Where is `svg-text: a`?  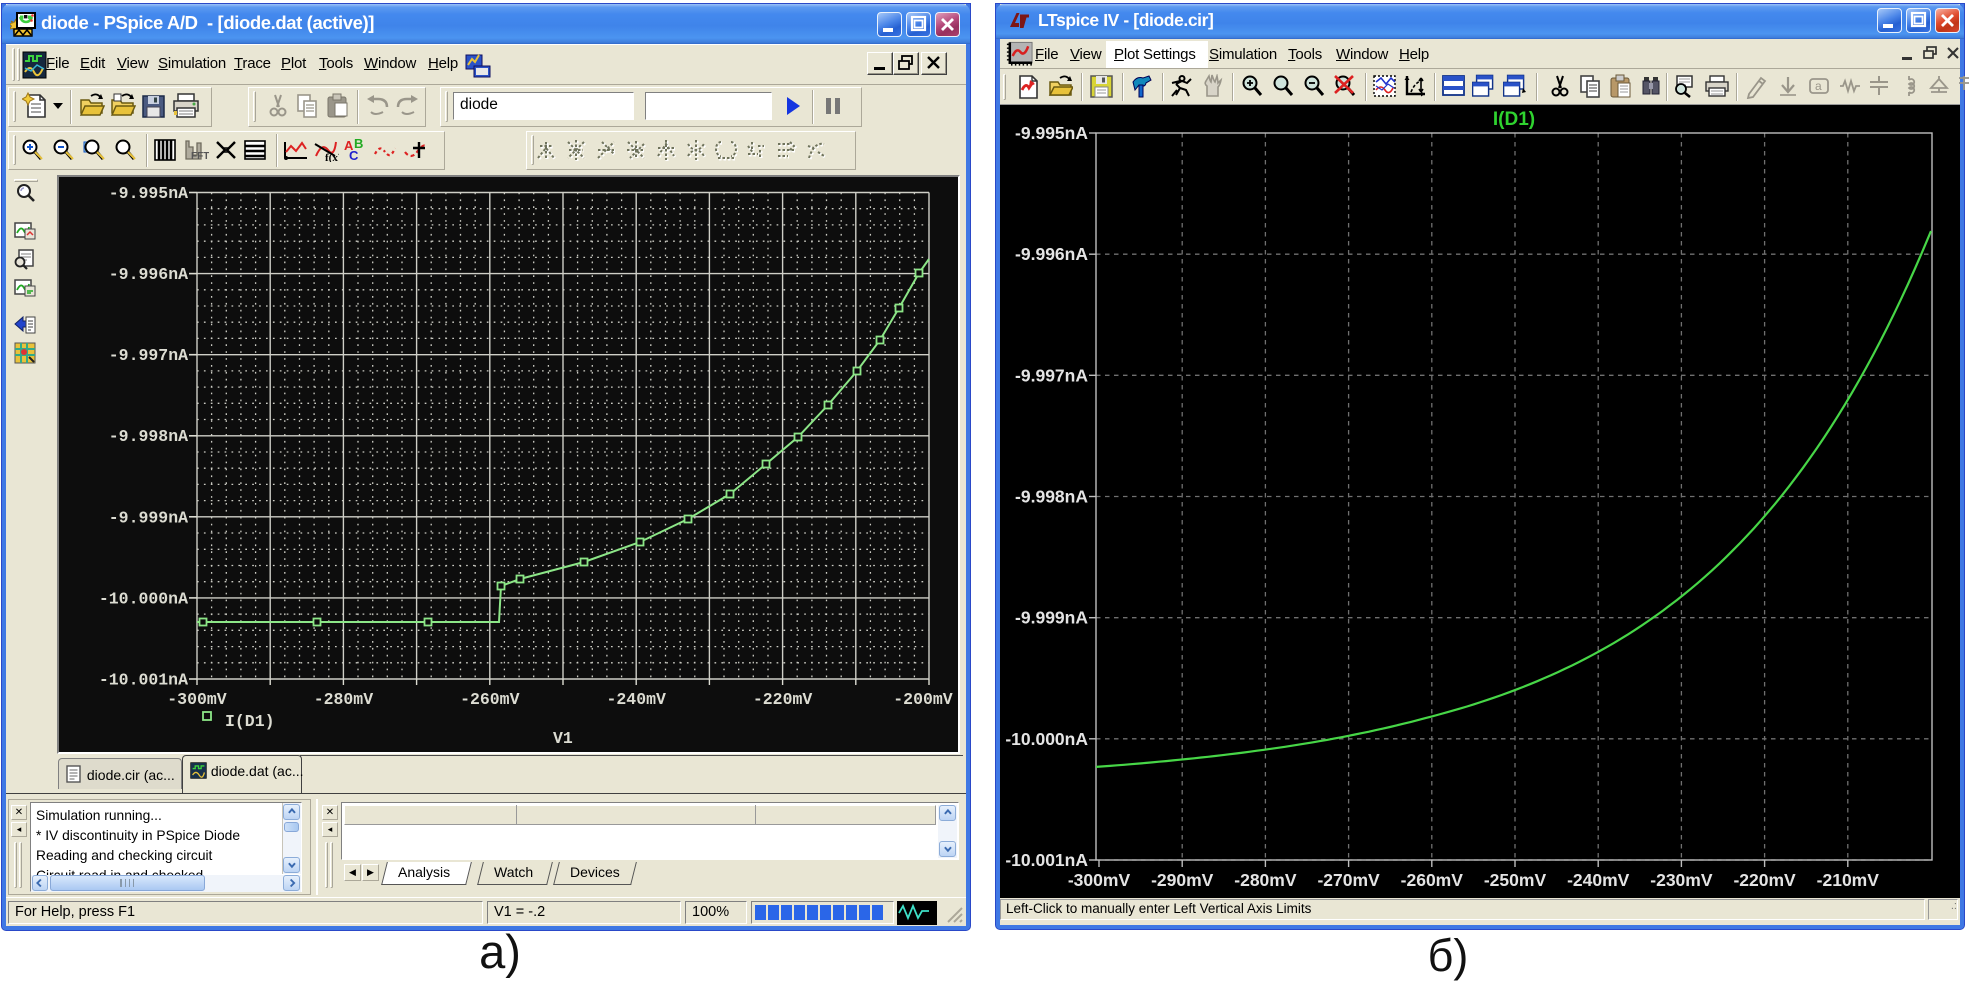 svg-text: a is located at coordinates (1818, 86).